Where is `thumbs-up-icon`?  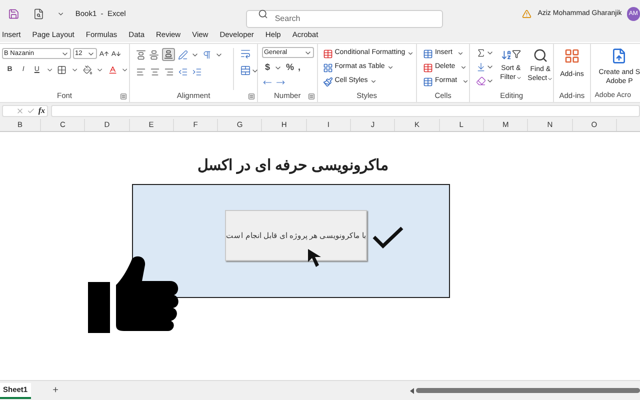 thumbs-up-icon is located at coordinates (134, 294).